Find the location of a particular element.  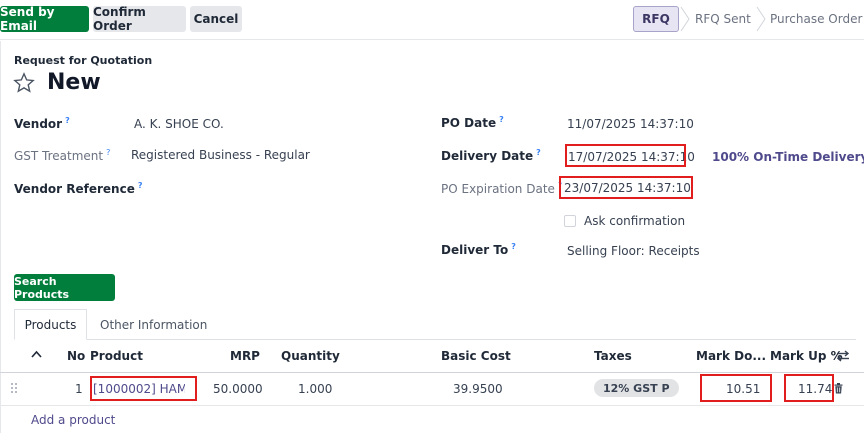

table-row-divider is located at coordinates (432, 405).